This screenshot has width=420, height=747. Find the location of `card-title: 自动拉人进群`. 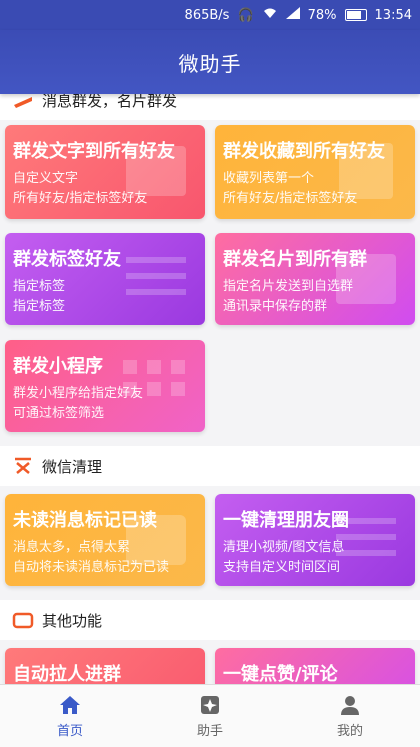

card-title: 自动拉人进群 is located at coordinates (67, 674).